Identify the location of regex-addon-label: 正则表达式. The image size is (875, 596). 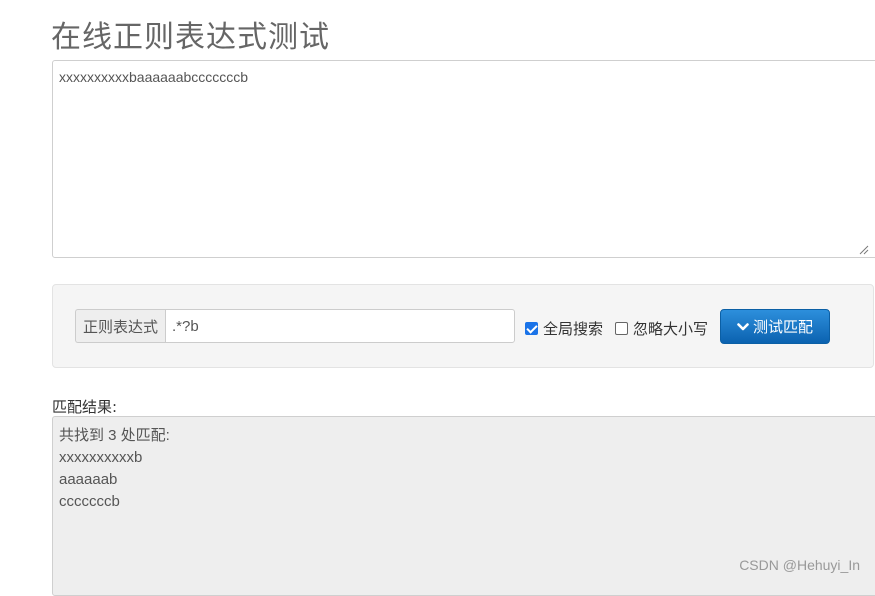
(120, 326).